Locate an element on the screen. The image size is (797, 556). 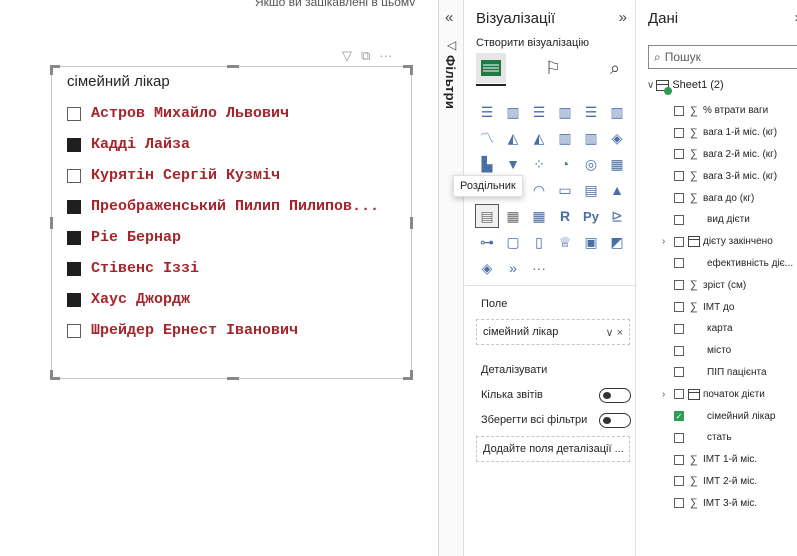
pie-chart-icon: ◔ is located at coordinates (565, 164).